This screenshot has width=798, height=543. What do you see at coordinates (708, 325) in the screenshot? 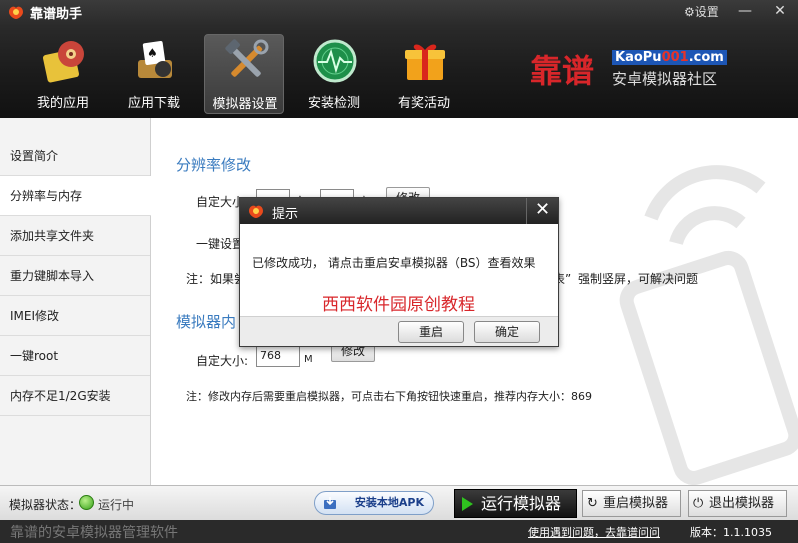
I see `phone-watermark-icon` at bounding box center [708, 325].